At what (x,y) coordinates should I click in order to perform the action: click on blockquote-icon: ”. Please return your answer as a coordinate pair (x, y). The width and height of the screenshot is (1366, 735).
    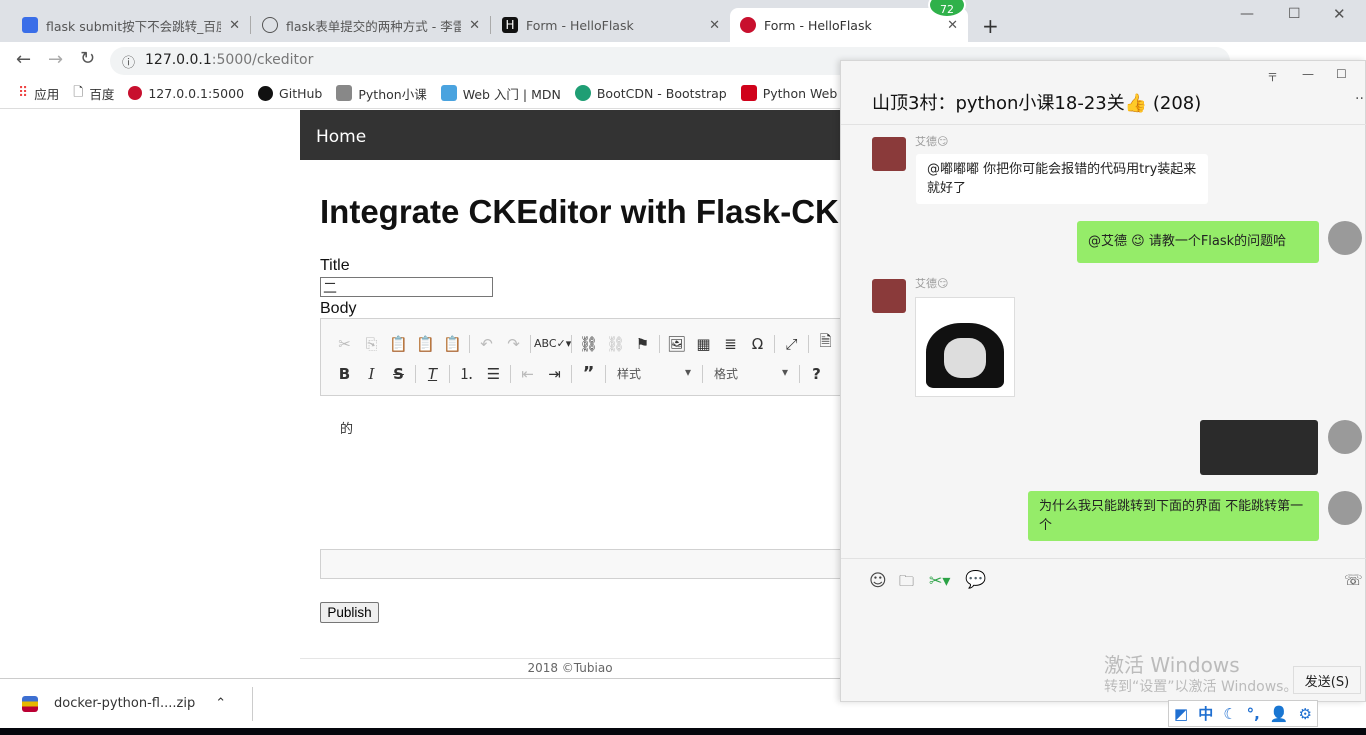
    Looking at the image, I should click on (588, 373).